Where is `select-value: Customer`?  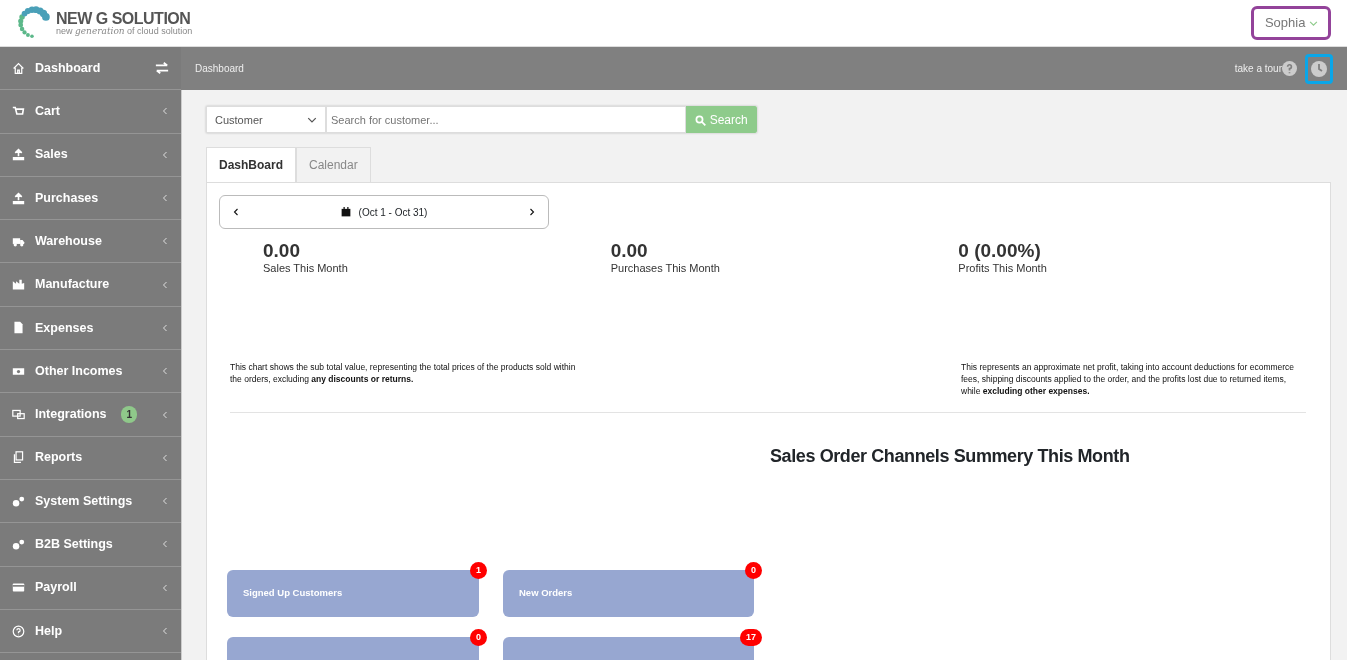 select-value: Customer is located at coordinates (239, 120).